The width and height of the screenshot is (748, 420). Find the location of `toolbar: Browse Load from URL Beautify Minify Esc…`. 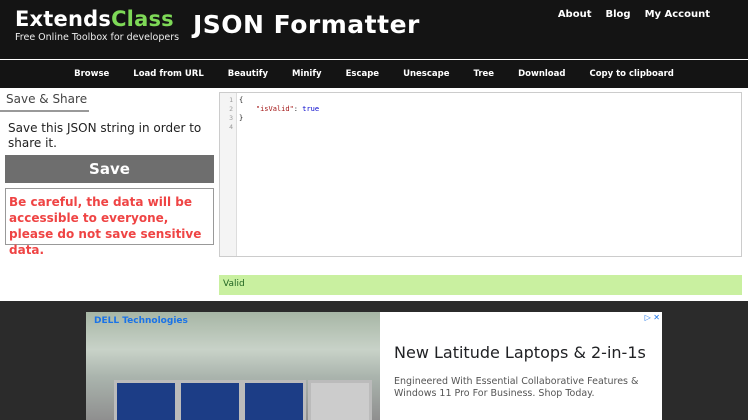

toolbar: Browse Load from URL Beautify Minify Esc… is located at coordinates (374, 74).